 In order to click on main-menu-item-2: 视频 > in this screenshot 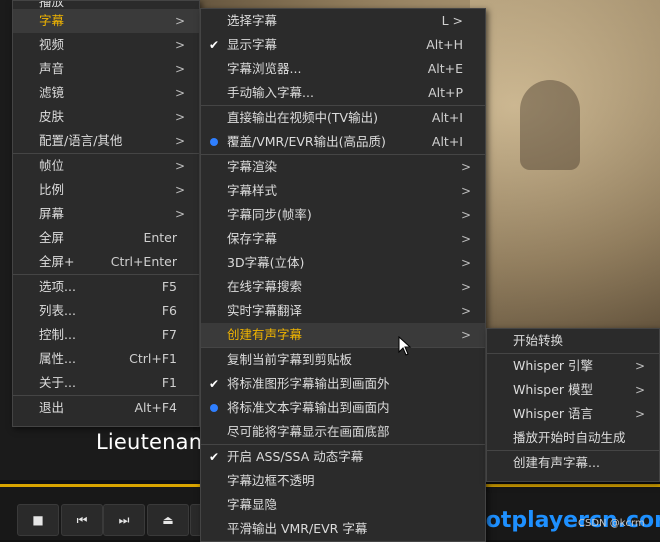, I will do `click(106, 45)`.